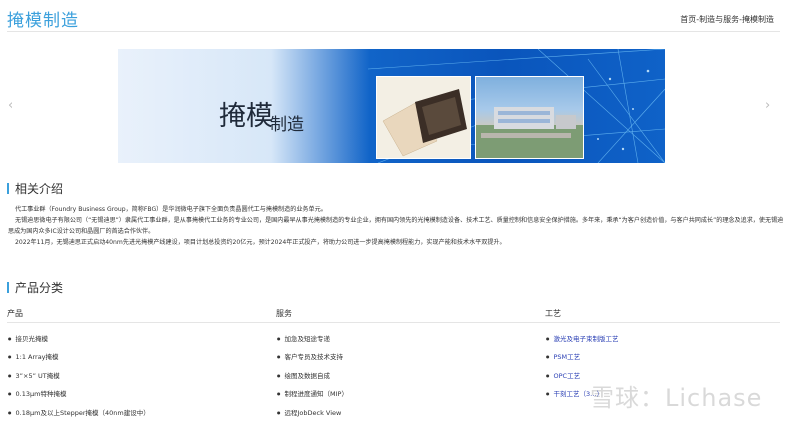 This screenshot has height=422, width=800. What do you see at coordinates (756, 19) in the screenshot?
I see `breadcrumb-current: -掩模制造` at bounding box center [756, 19].